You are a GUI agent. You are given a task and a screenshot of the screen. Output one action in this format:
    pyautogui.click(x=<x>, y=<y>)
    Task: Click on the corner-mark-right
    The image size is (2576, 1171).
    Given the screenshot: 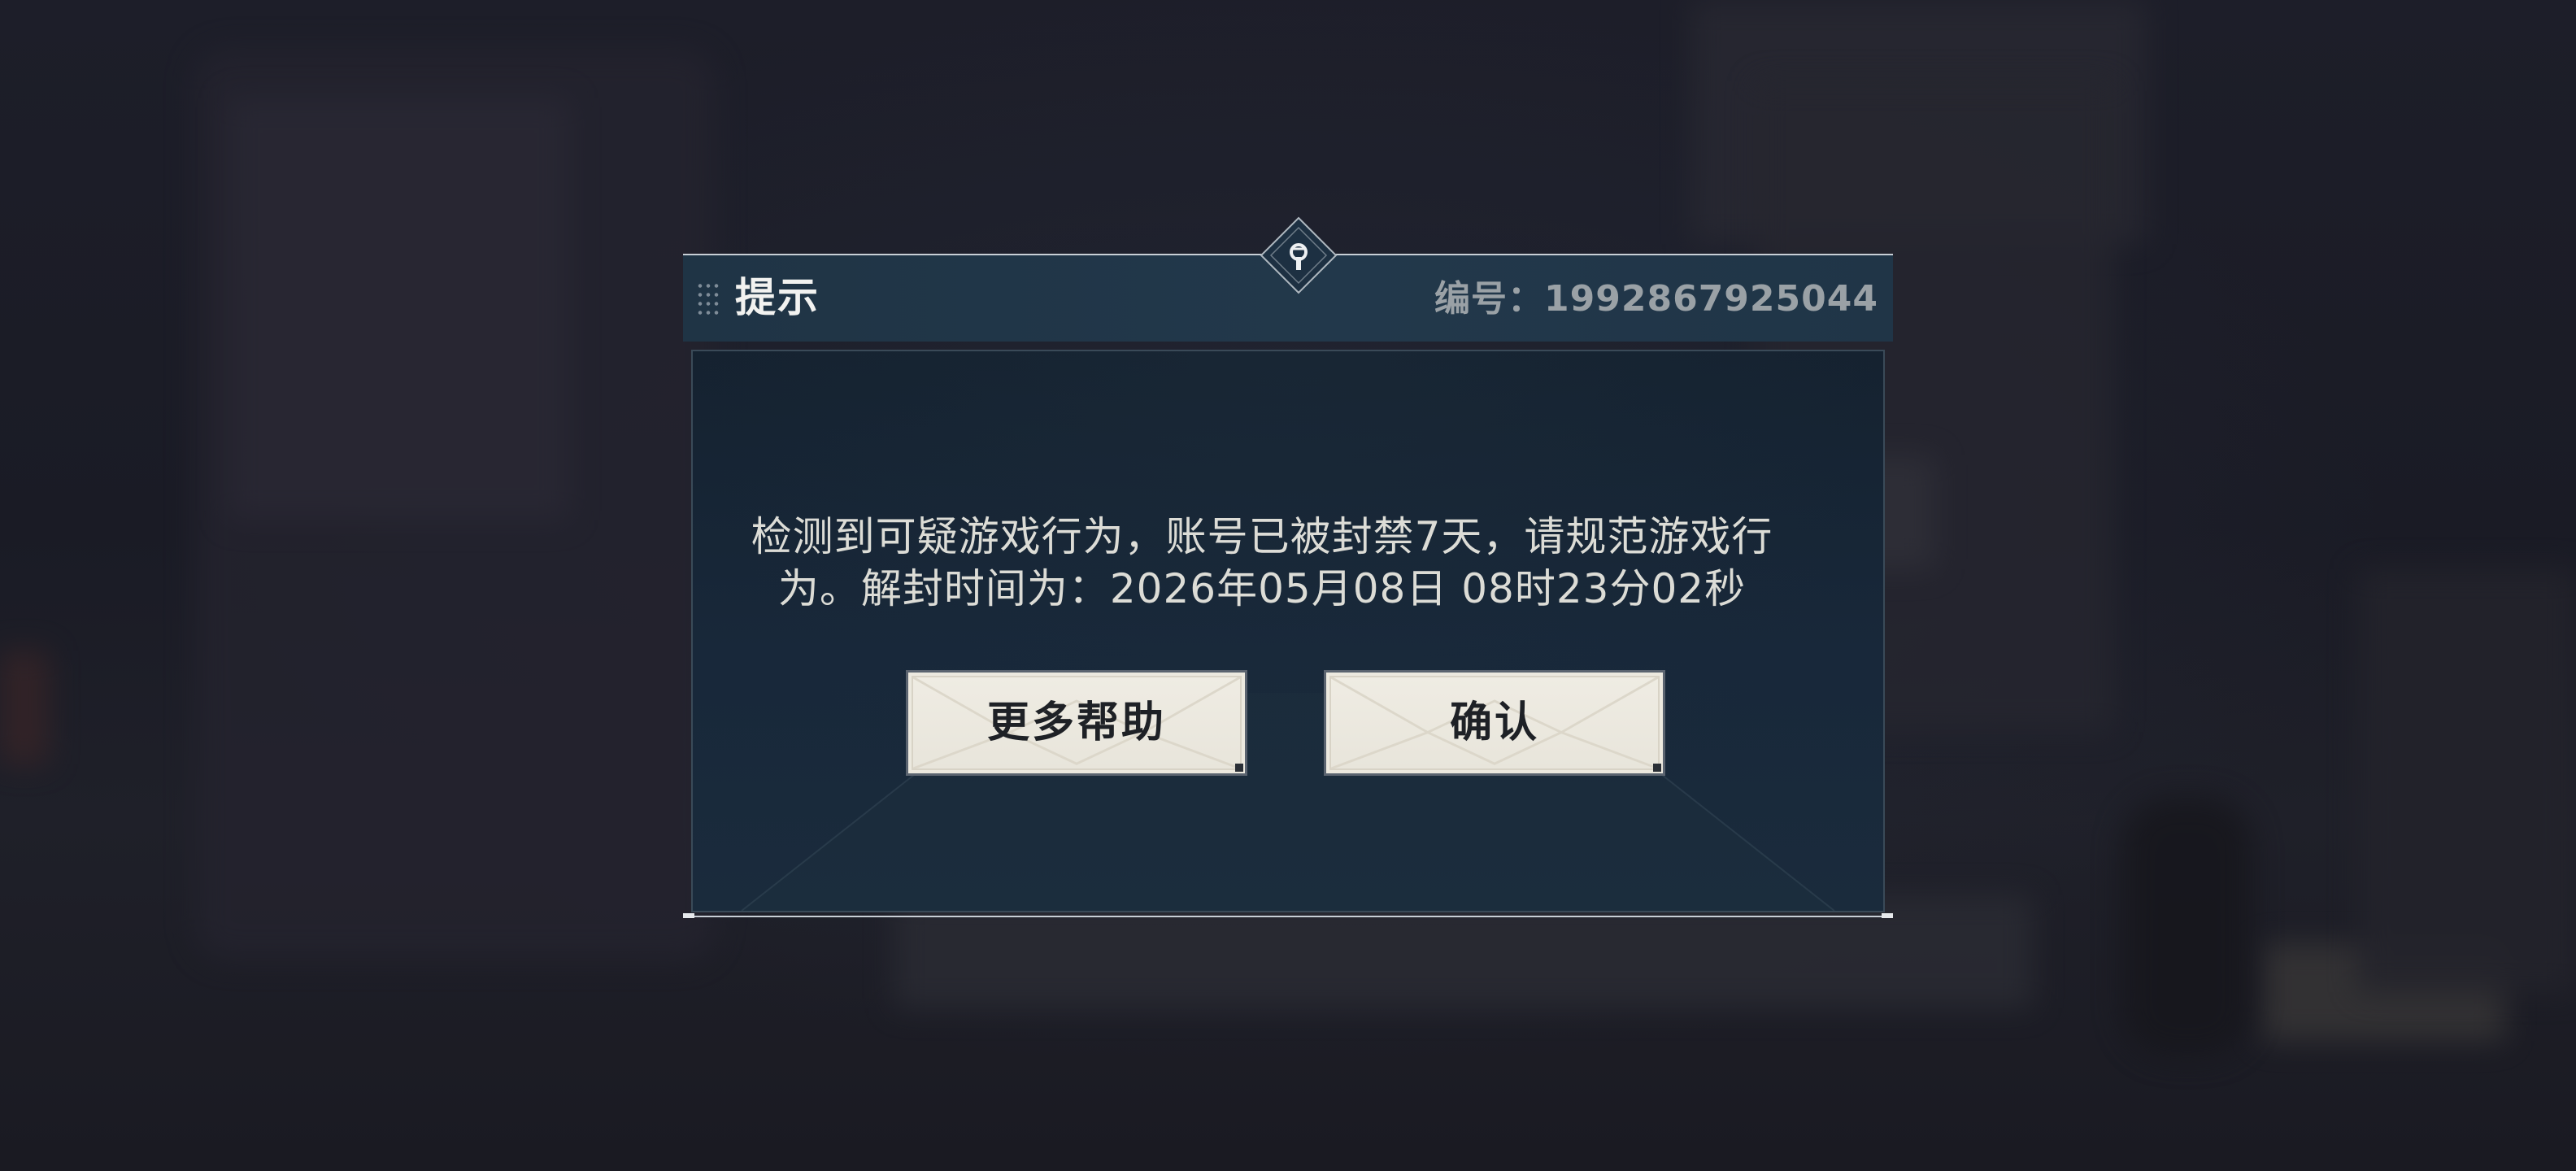 What is the action you would take?
    pyautogui.click(x=1887, y=915)
    